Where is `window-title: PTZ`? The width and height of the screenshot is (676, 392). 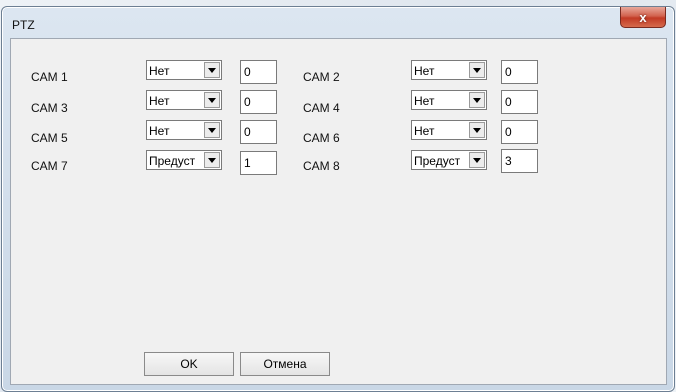 window-title: PTZ is located at coordinates (23, 25).